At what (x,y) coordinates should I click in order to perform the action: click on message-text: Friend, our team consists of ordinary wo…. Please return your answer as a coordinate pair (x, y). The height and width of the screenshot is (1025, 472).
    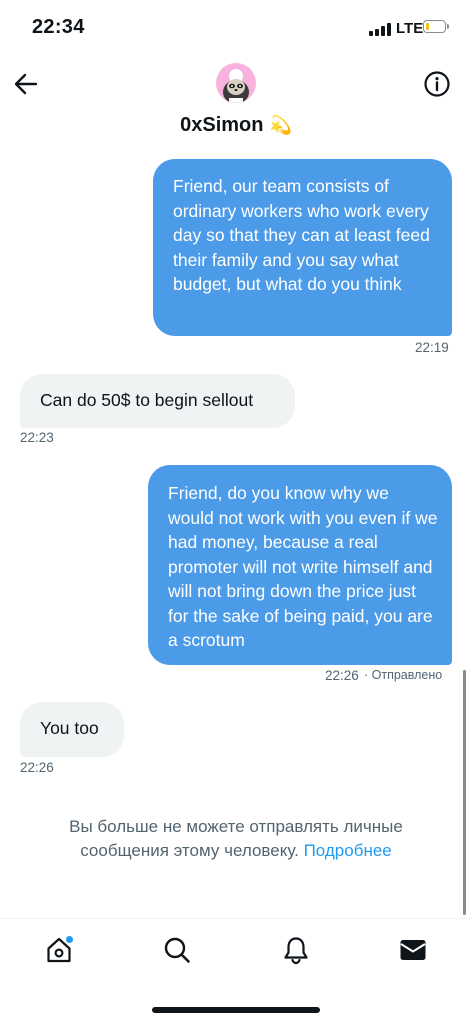
    Looking at the image, I should click on (301, 235).